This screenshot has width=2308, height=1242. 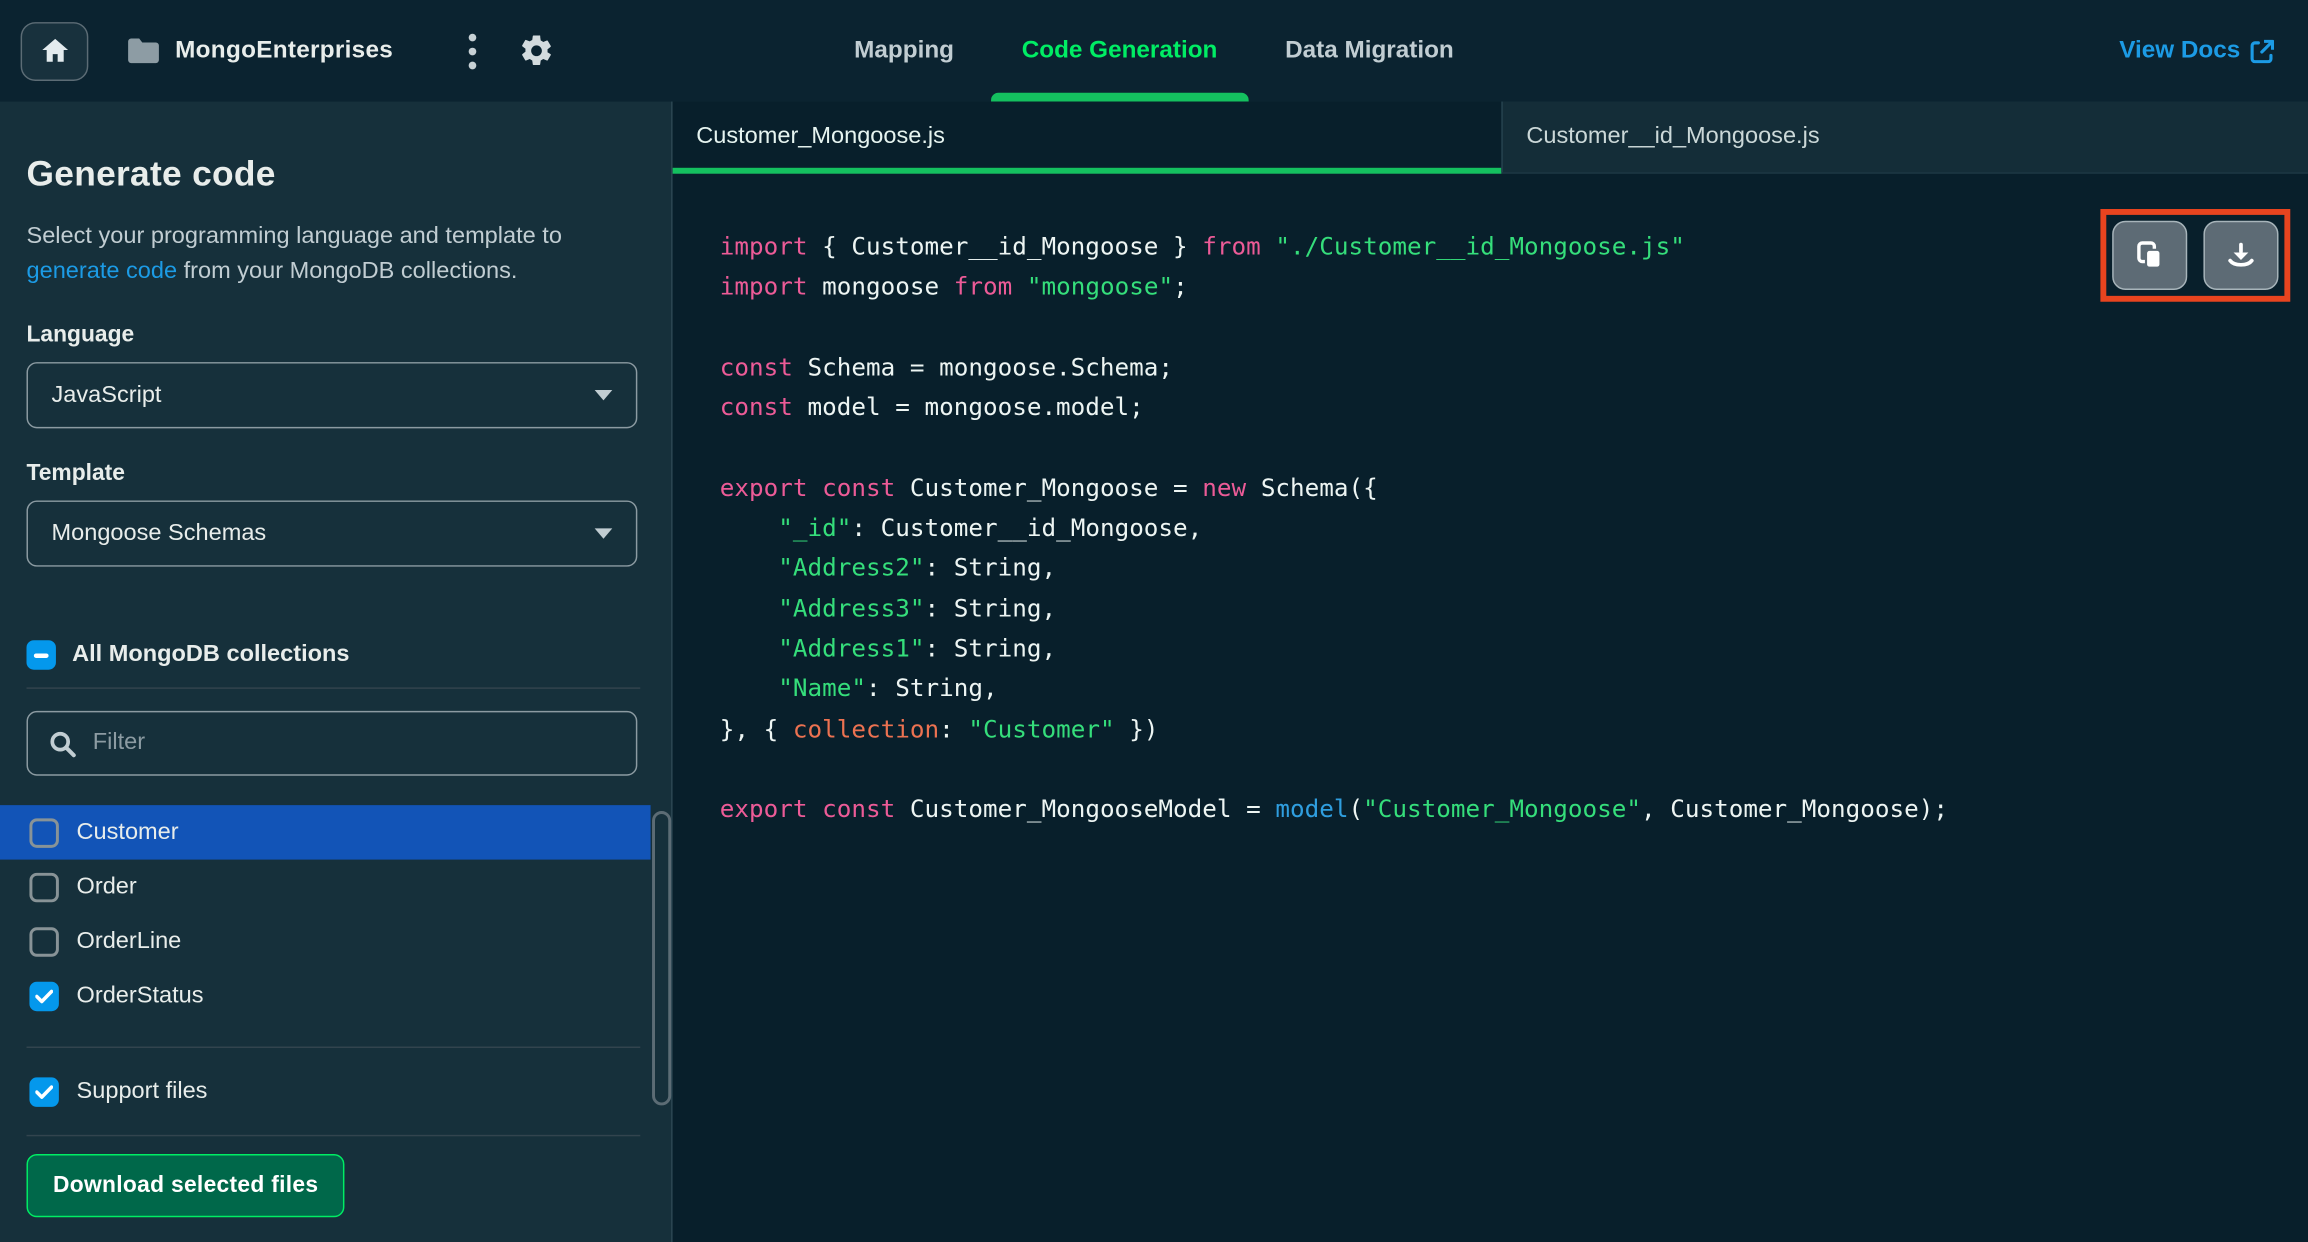 I want to click on collection-name: Customer, so click(x=127, y=832).